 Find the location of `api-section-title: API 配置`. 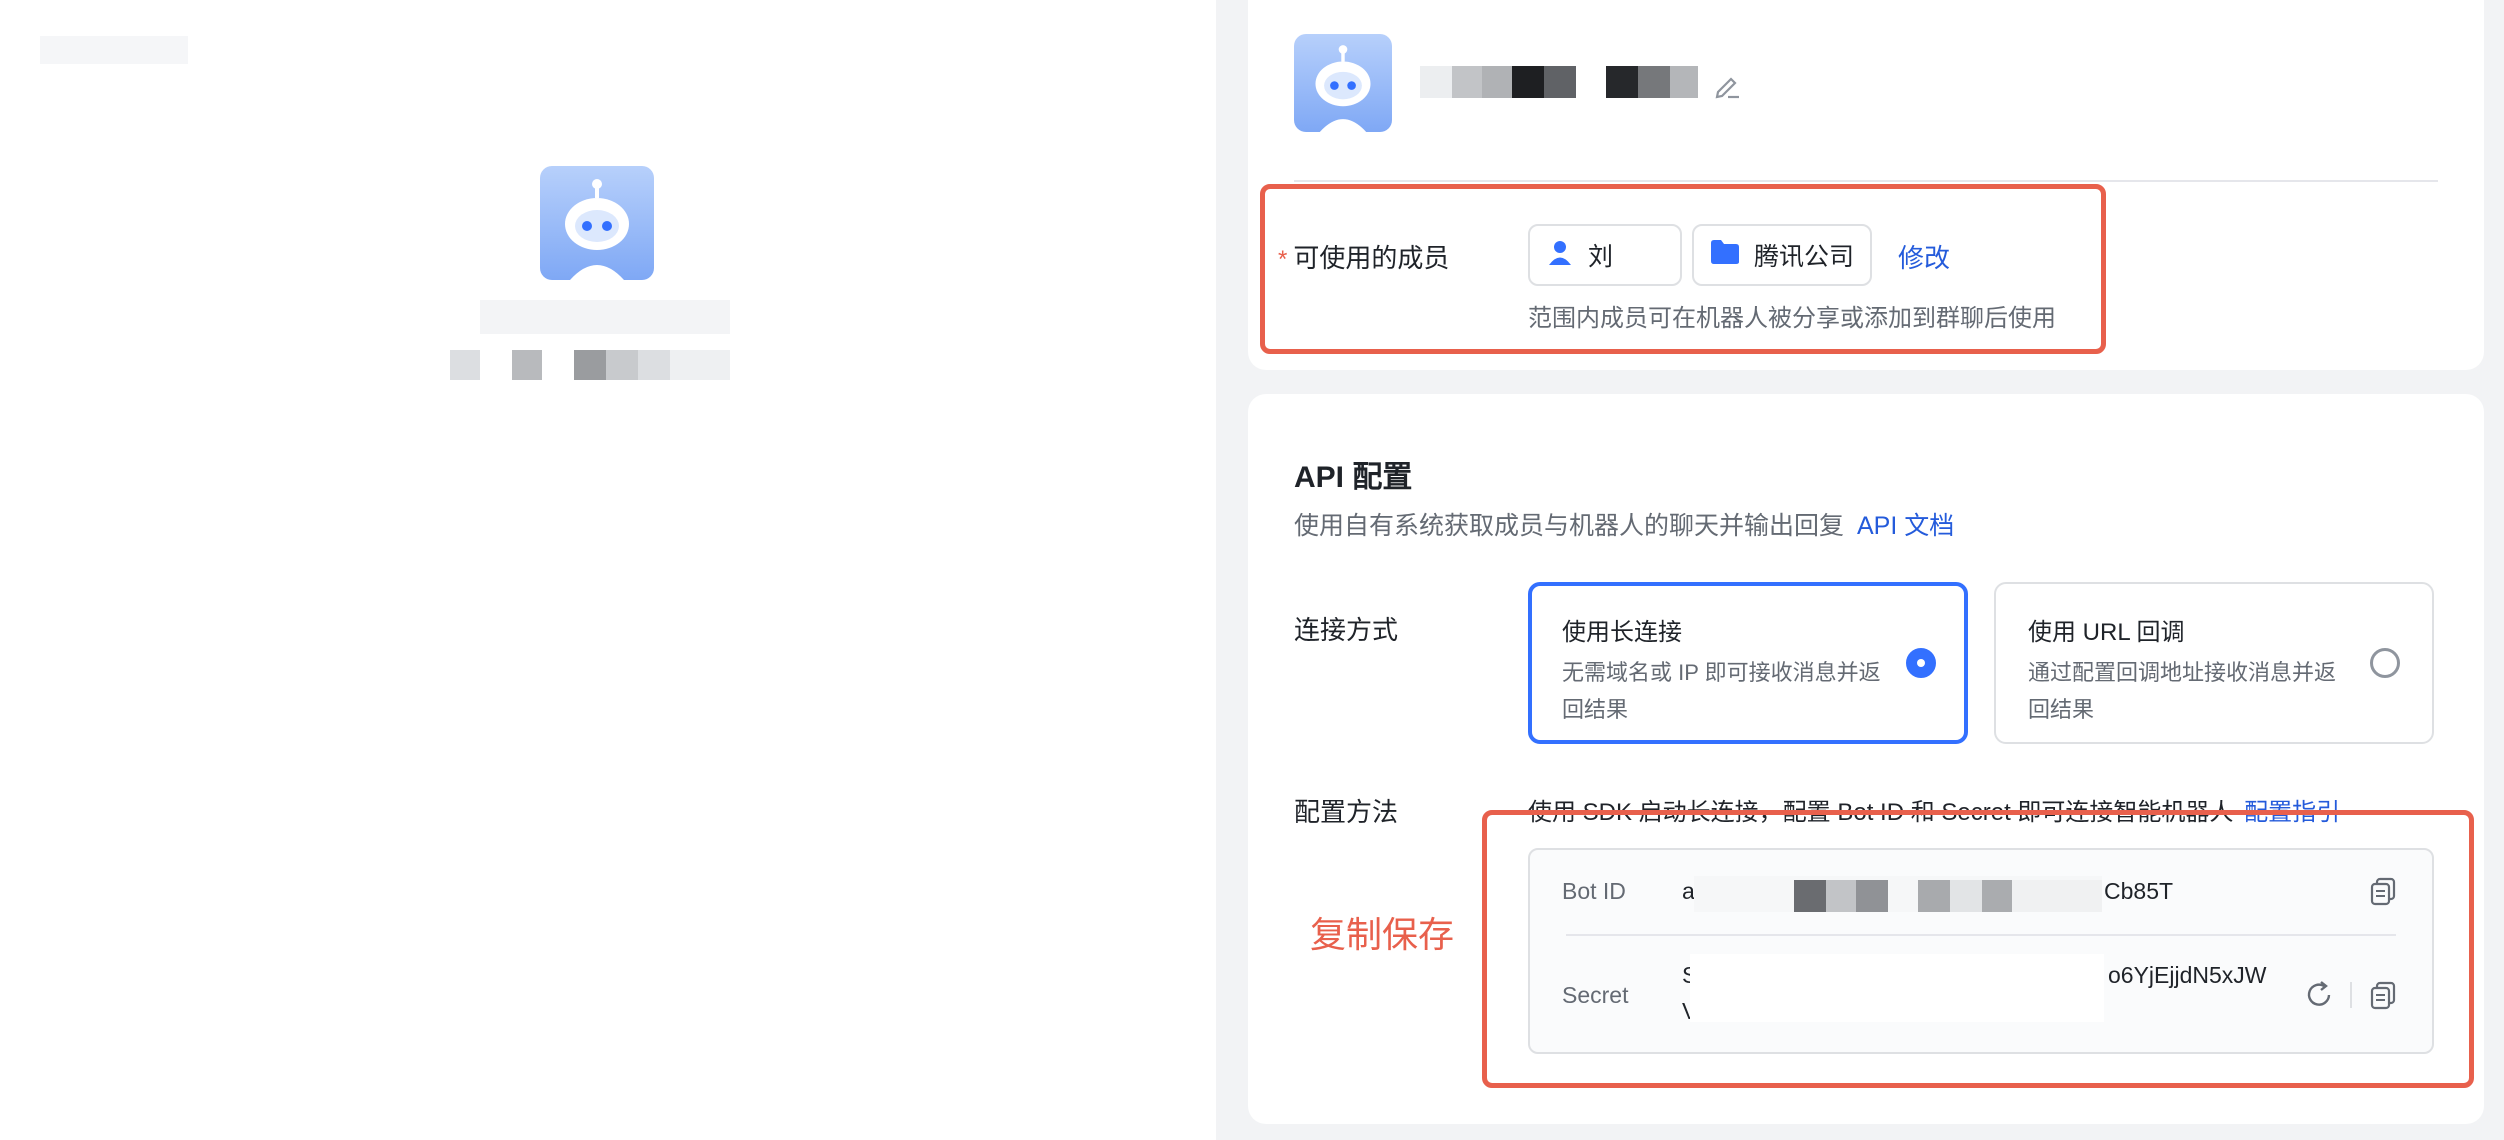

api-section-title: API 配置 is located at coordinates (1353, 477).